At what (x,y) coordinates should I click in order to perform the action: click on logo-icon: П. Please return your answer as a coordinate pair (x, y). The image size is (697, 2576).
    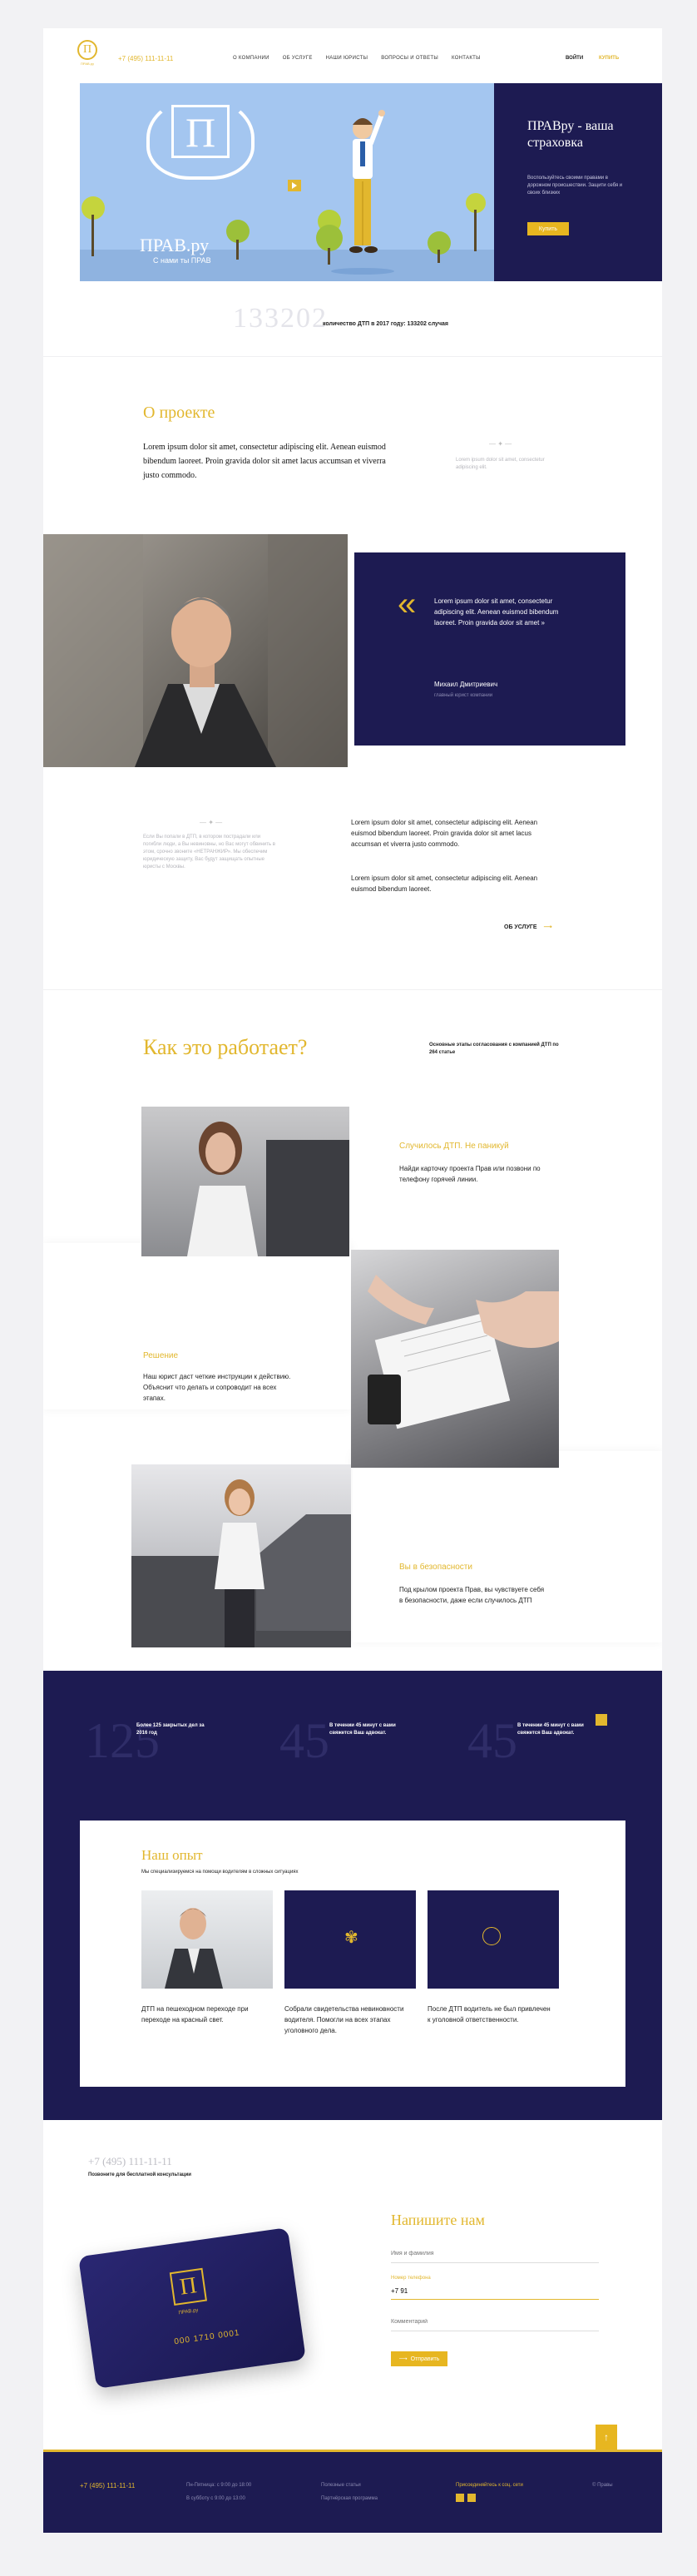
    Looking at the image, I should click on (87, 50).